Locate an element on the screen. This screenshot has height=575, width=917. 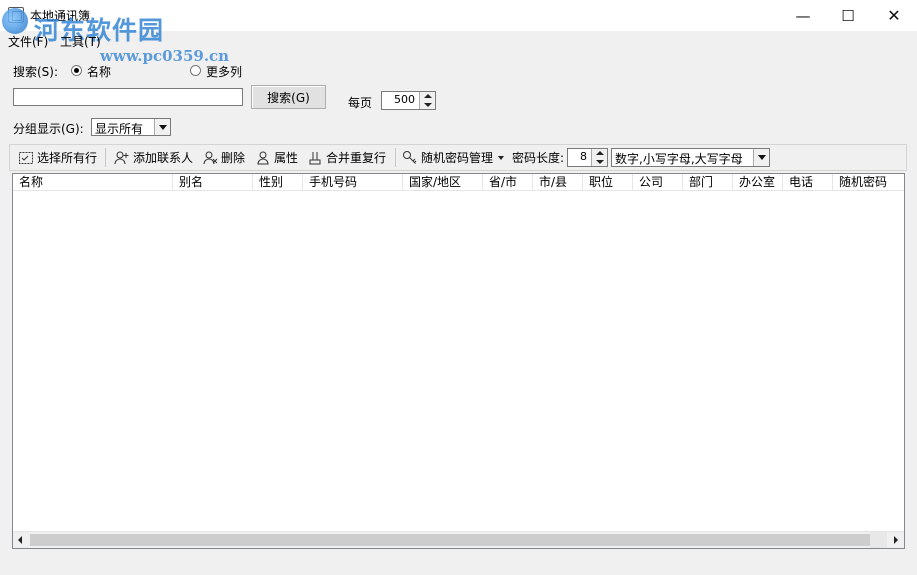
delete-contact-icon is located at coordinates (210, 158).